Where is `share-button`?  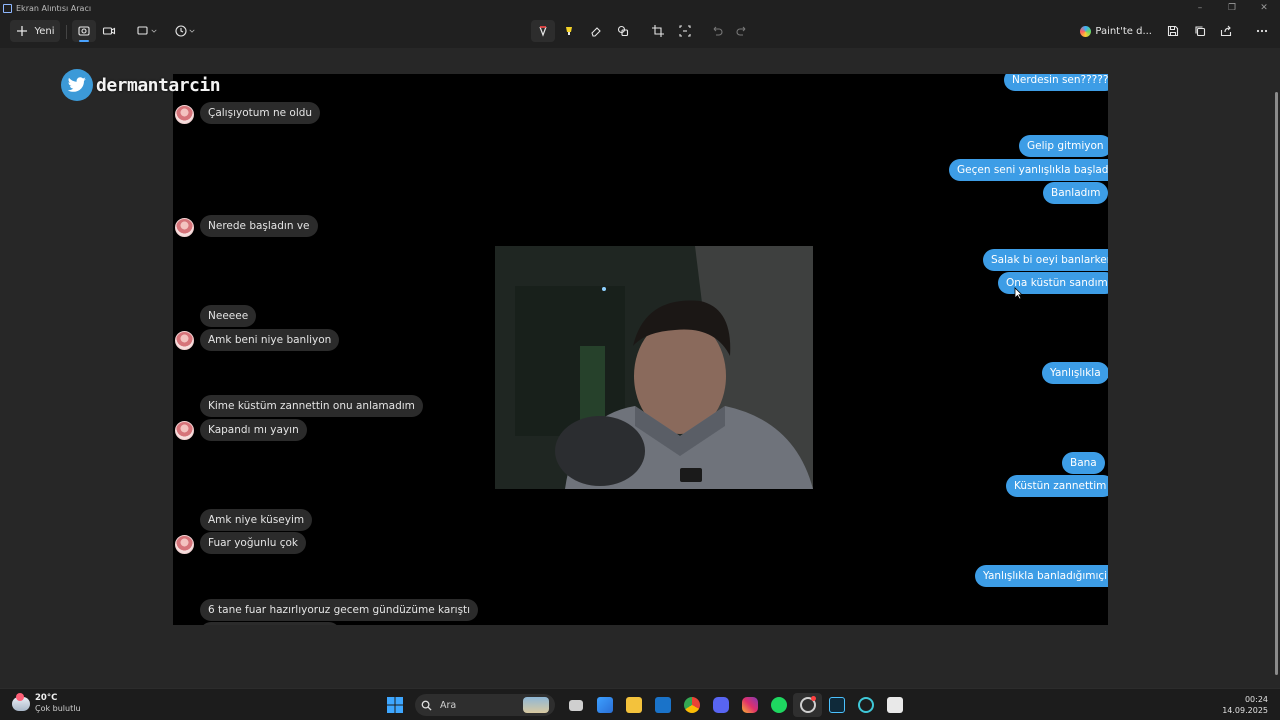
share-button is located at coordinates (1226, 31).